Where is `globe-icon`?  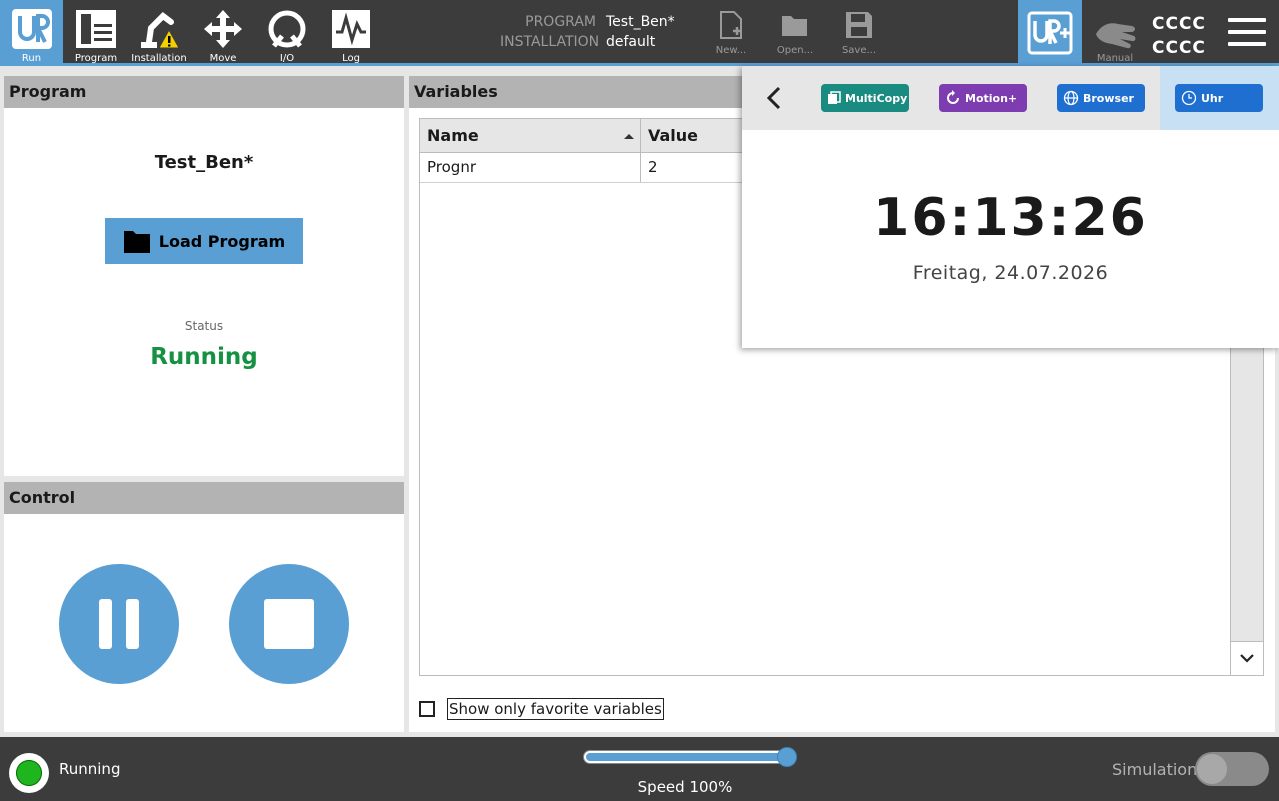 globe-icon is located at coordinates (1071, 98).